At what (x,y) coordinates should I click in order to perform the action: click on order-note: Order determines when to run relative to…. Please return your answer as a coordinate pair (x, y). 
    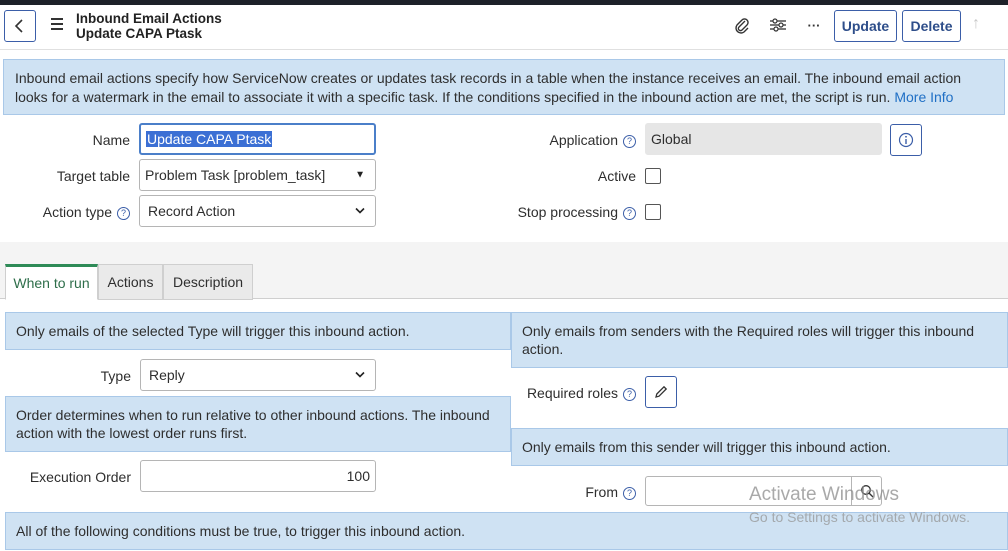
    Looking at the image, I should click on (258, 424).